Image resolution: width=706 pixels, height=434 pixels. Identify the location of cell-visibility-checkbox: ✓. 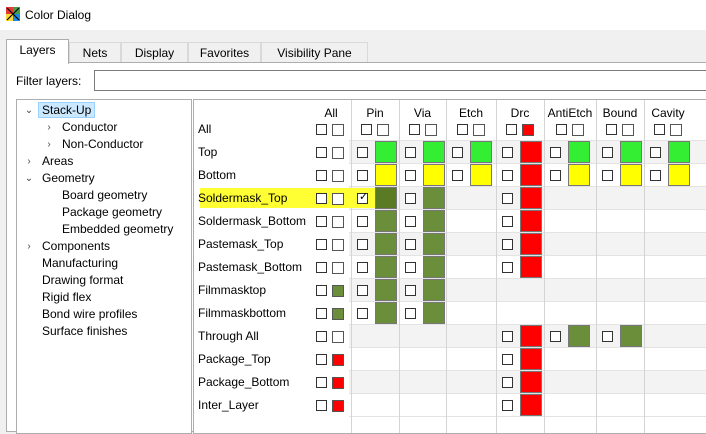
(362, 197).